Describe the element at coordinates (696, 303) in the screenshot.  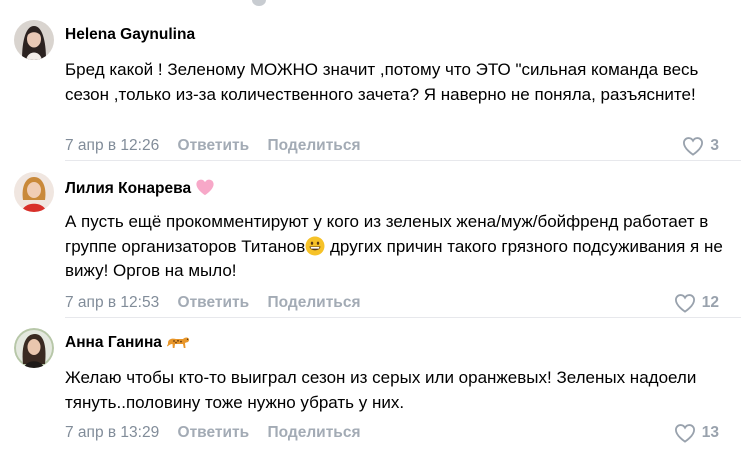
I see `like-button: 12` at that location.